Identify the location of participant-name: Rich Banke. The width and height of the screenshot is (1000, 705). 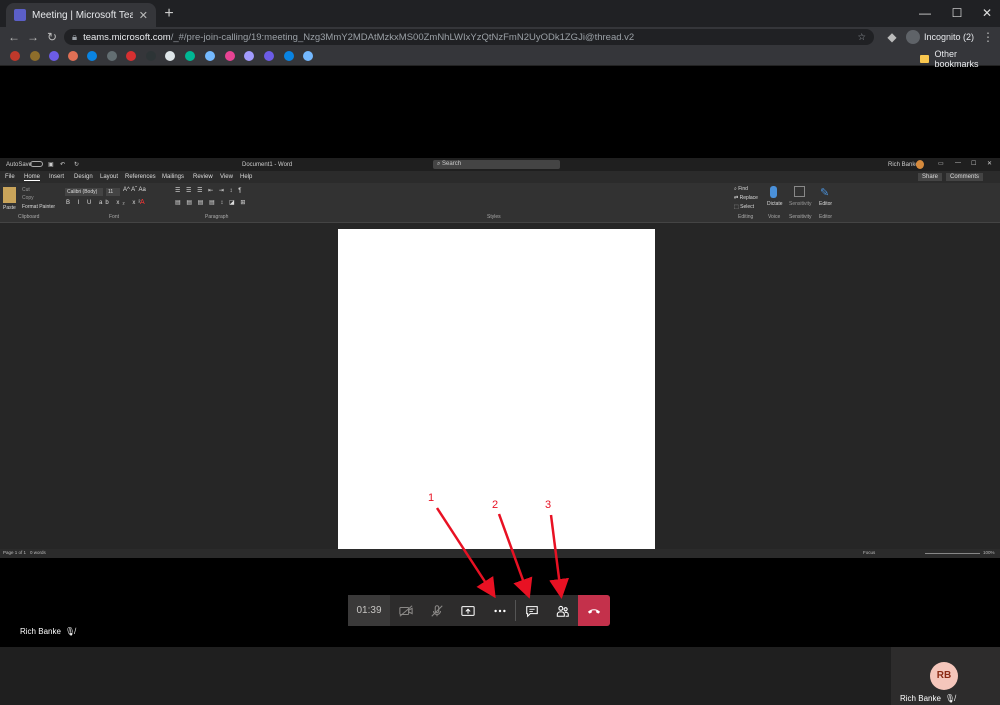
(920, 698).